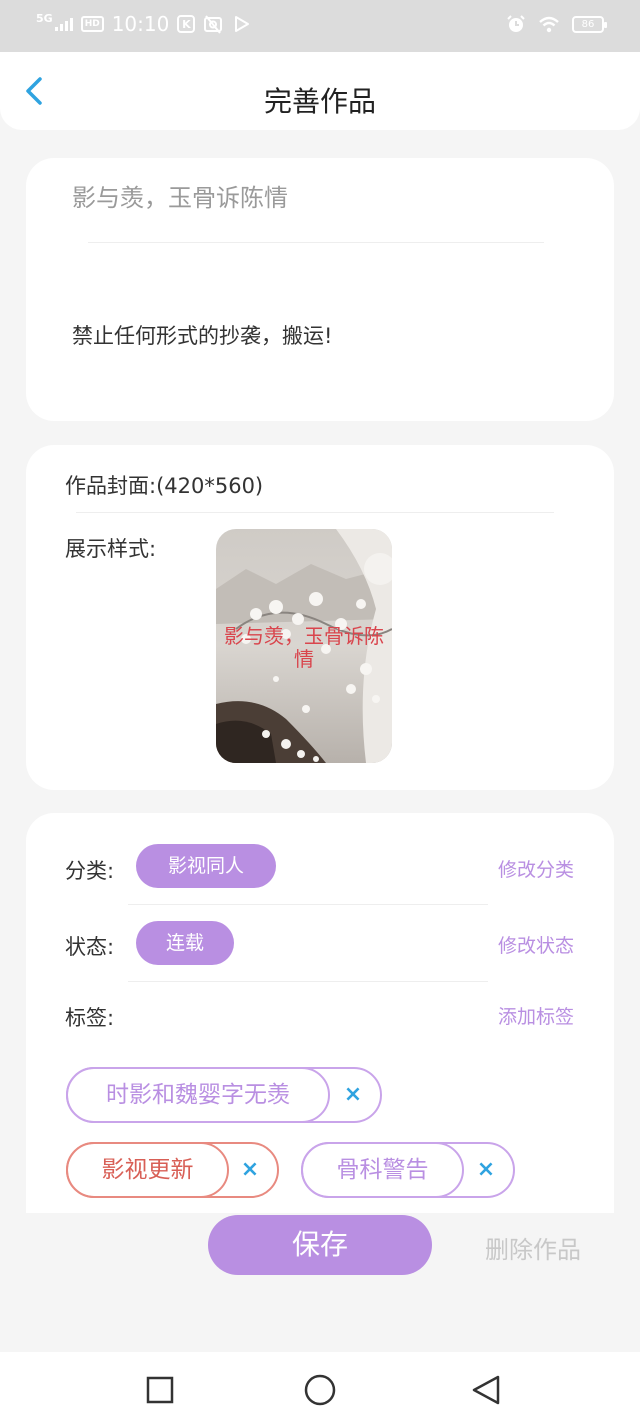 The height and width of the screenshot is (1427, 640). What do you see at coordinates (147, 1170) in the screenshot?
I see `tag-label: 影视更新` at bounding box center [147, 1170].